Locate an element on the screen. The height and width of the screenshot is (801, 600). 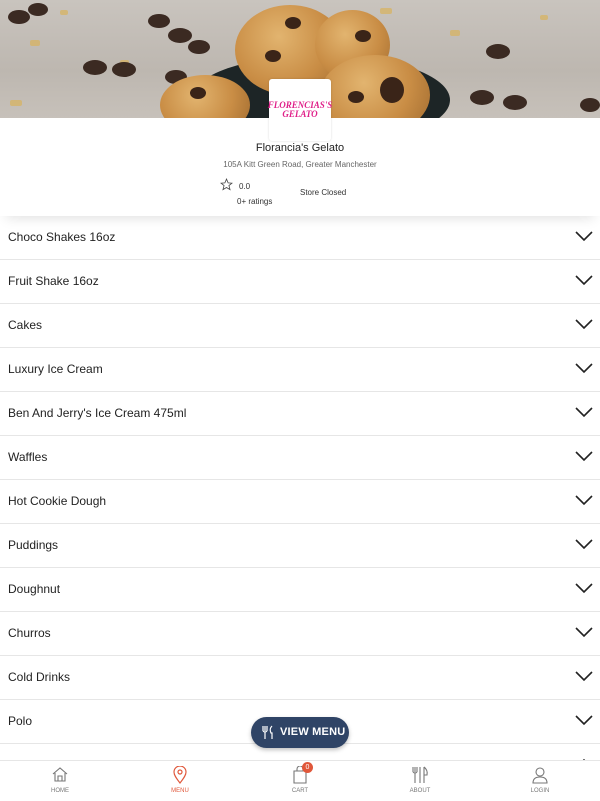
menu-category-label: Cakes is located at coordinates (25, 325).